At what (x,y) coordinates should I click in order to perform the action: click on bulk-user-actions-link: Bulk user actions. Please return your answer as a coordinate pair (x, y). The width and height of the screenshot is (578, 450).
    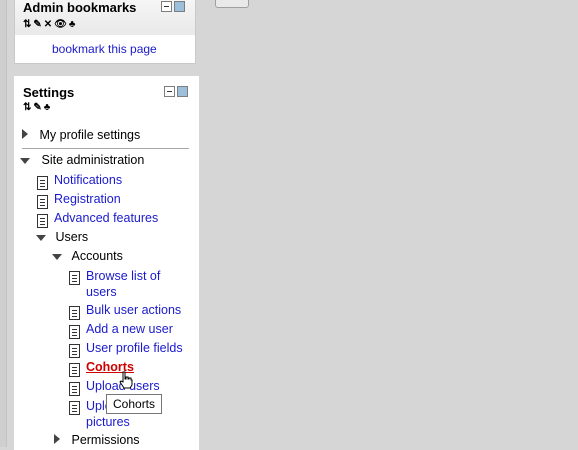
    Looking at the image, I should click on (133, 310).